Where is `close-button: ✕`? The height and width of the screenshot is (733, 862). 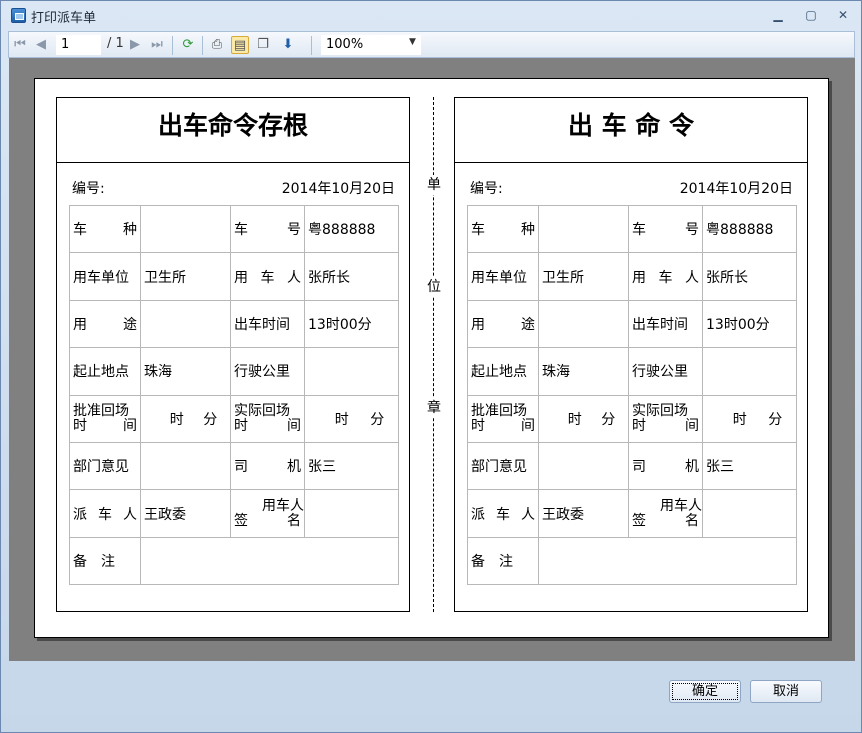
close-button: ✕ is located at coordinates (843, 15).